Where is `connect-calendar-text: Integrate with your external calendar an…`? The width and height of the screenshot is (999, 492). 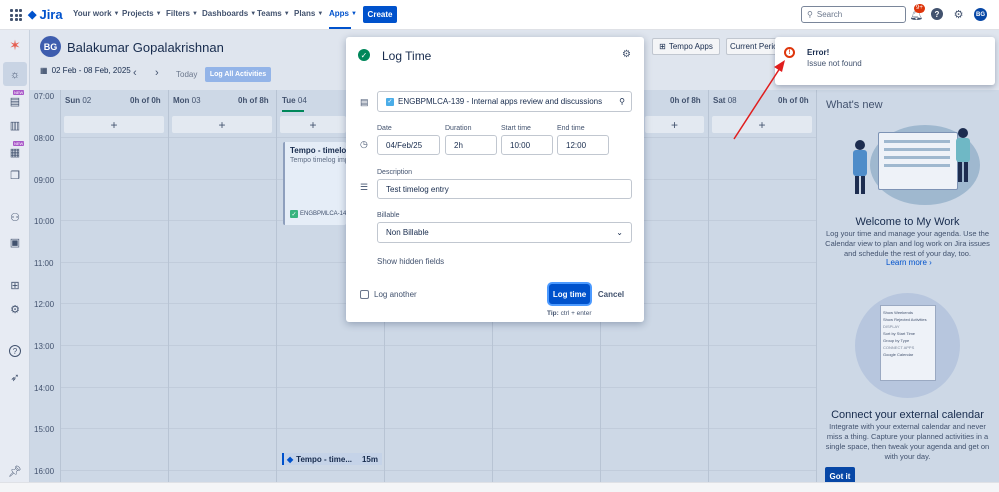 connect-calendar-text: Integrate with your external calendar an… is located at coordinates (907, 441).